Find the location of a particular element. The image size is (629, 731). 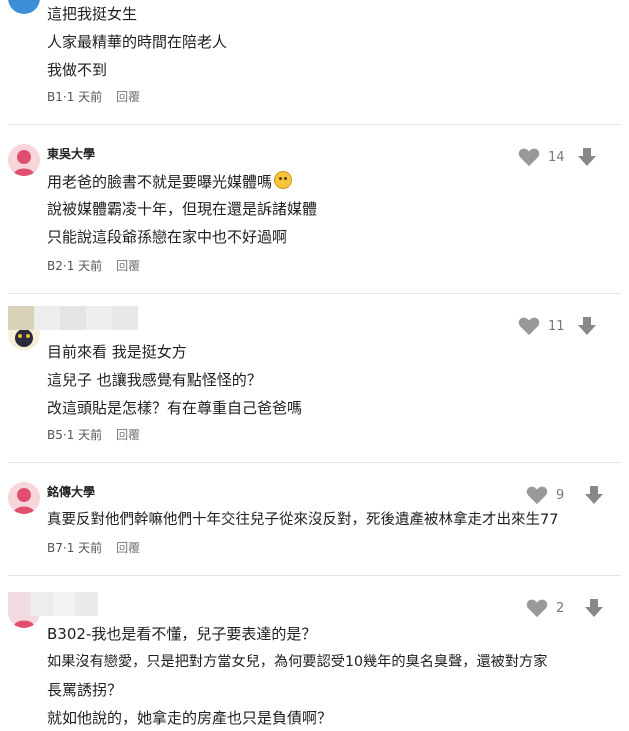

vote-controls: 9 is located at coordinates (565, 495).